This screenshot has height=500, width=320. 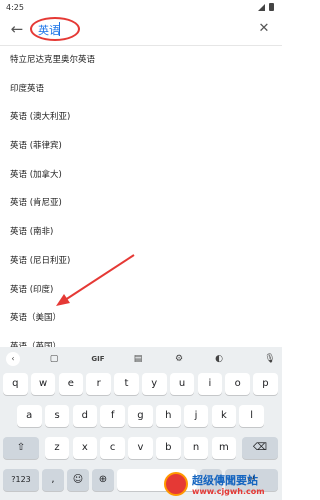 What do you see at coordinates (141, 60) in the screenshot?
I see `list-item: 特立尼达克里奥尔英语` at bounding box center [141, 60].